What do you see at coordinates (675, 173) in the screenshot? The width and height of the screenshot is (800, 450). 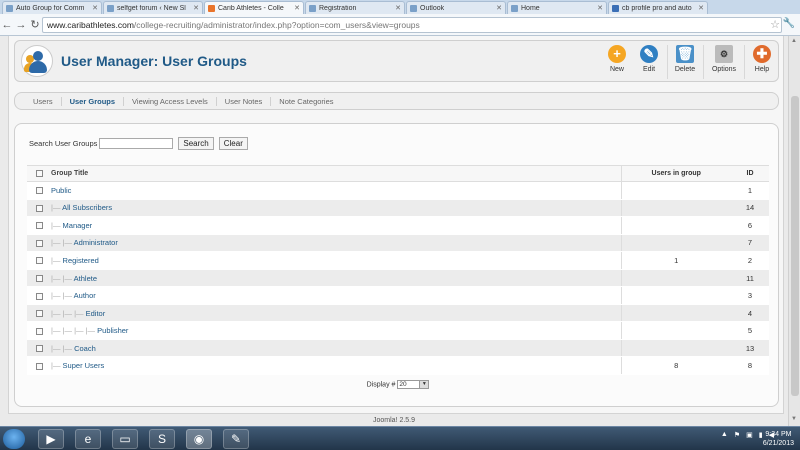 I see `column-users-in-group: Users in group` at bounding box center [675, 173].